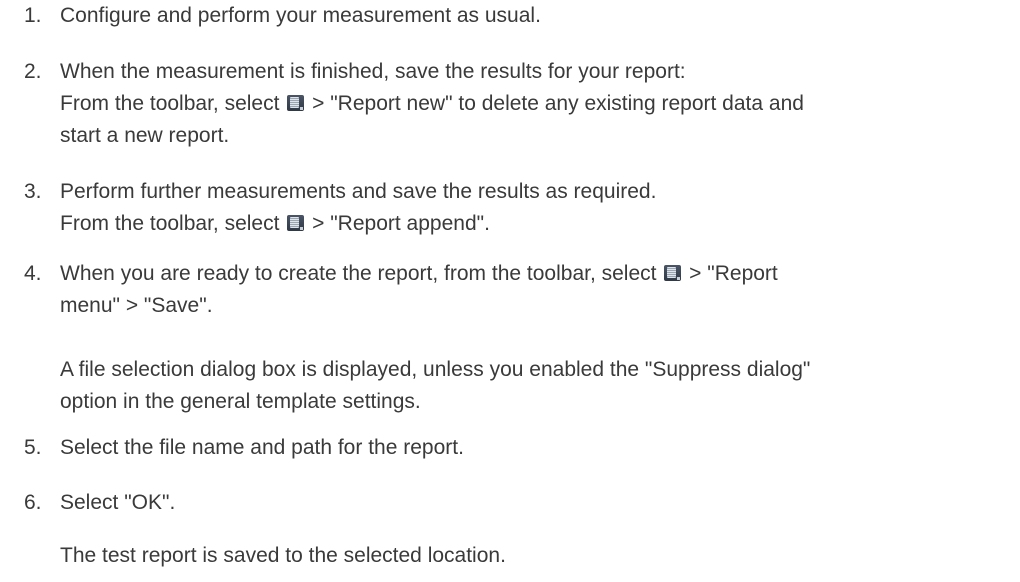 This screenshot has height=582, width=1020. I want to click on step-number: 6., so click(33, 502).